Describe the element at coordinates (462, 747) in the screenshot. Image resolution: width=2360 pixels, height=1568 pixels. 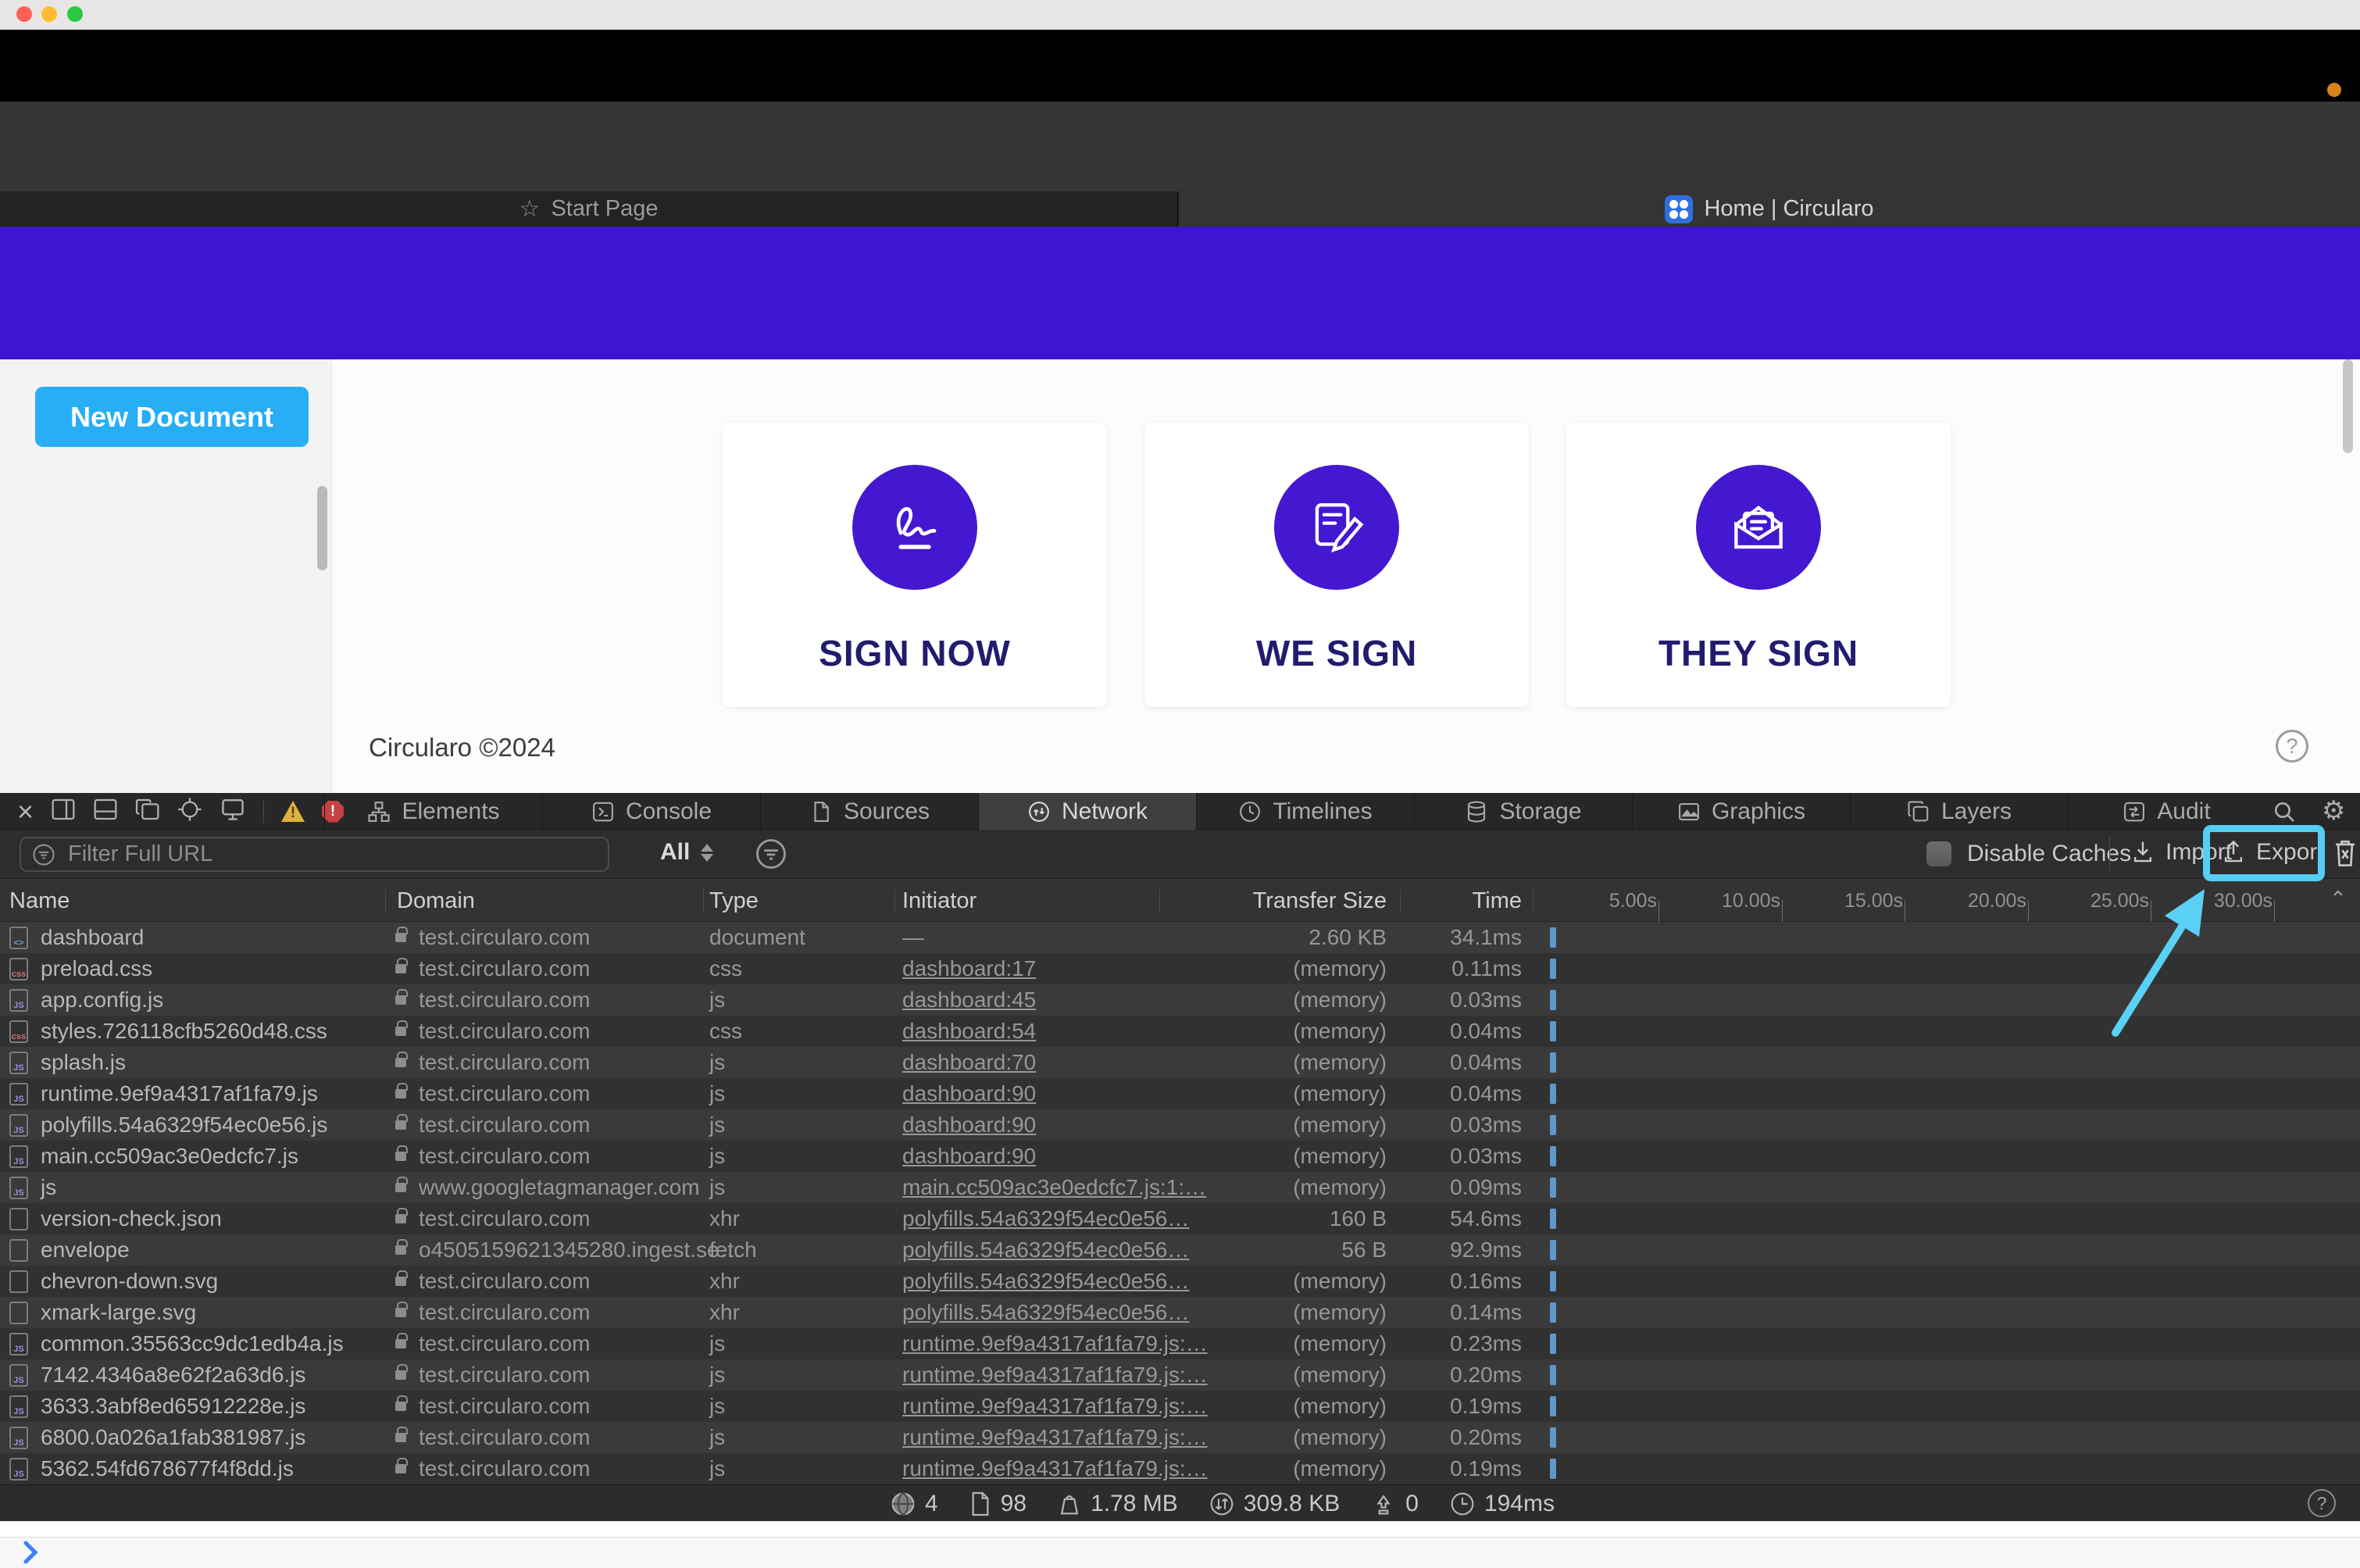
I see `copyright-text: Circularo ©2024` at that location.